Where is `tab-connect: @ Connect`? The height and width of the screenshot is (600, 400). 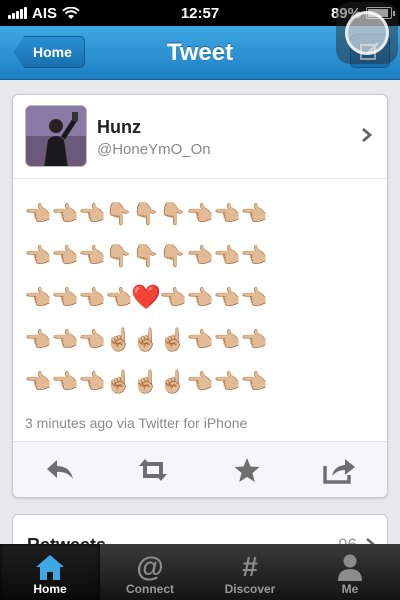
tab-connect: @ Connect is located at coordinates (150, 572).